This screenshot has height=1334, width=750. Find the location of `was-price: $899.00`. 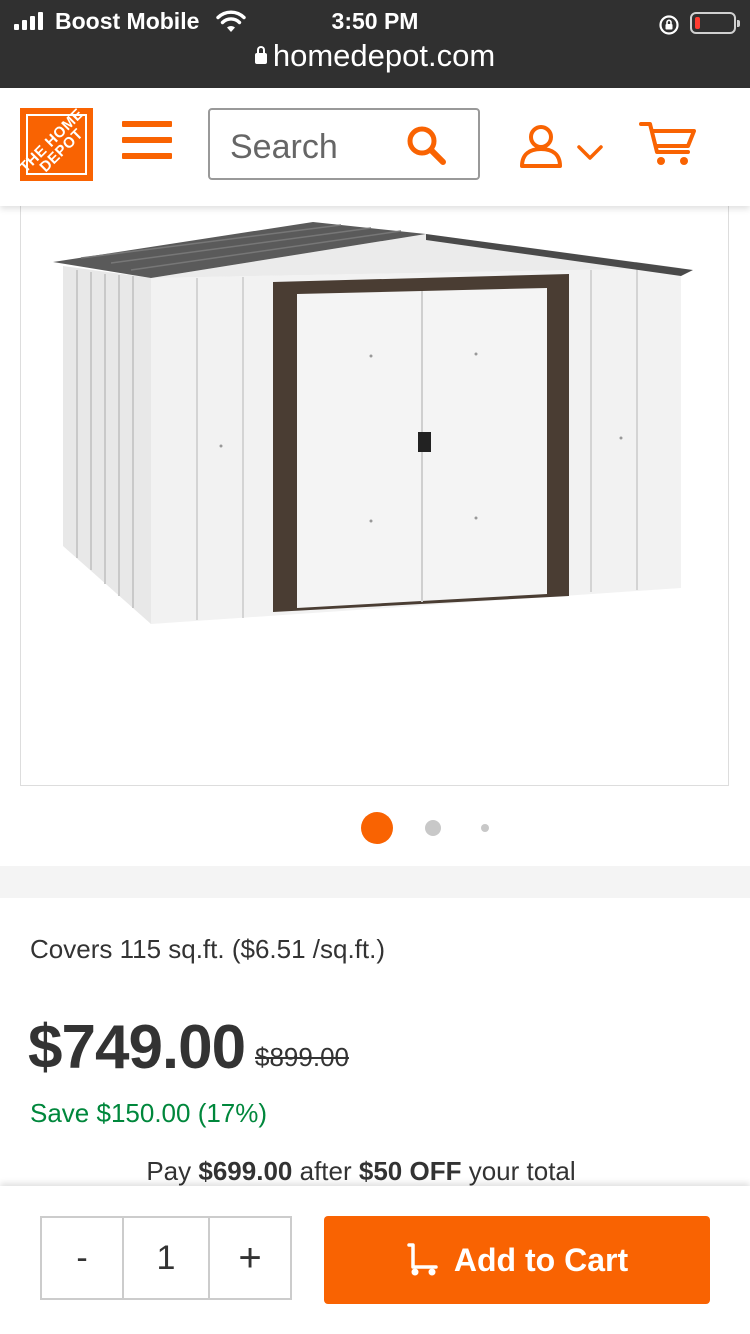

was-price: $899.00 is located at coordinates (302, 1057).